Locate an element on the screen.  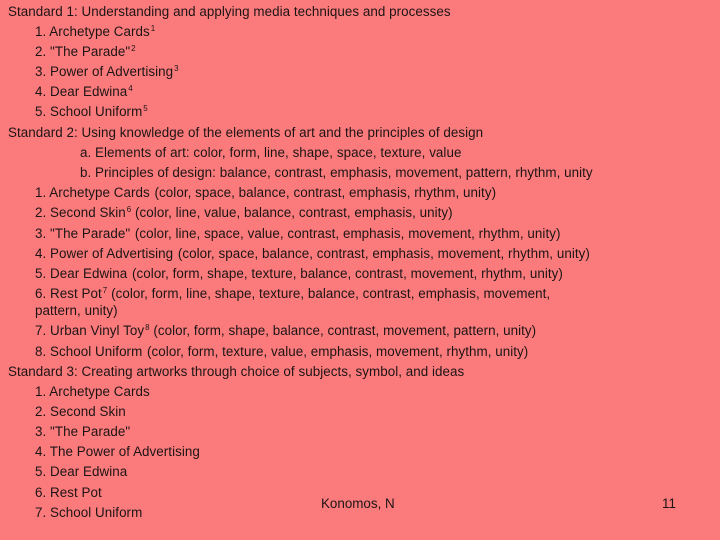
item-text: 2. Second Skin is located at coordinates (80, 212).